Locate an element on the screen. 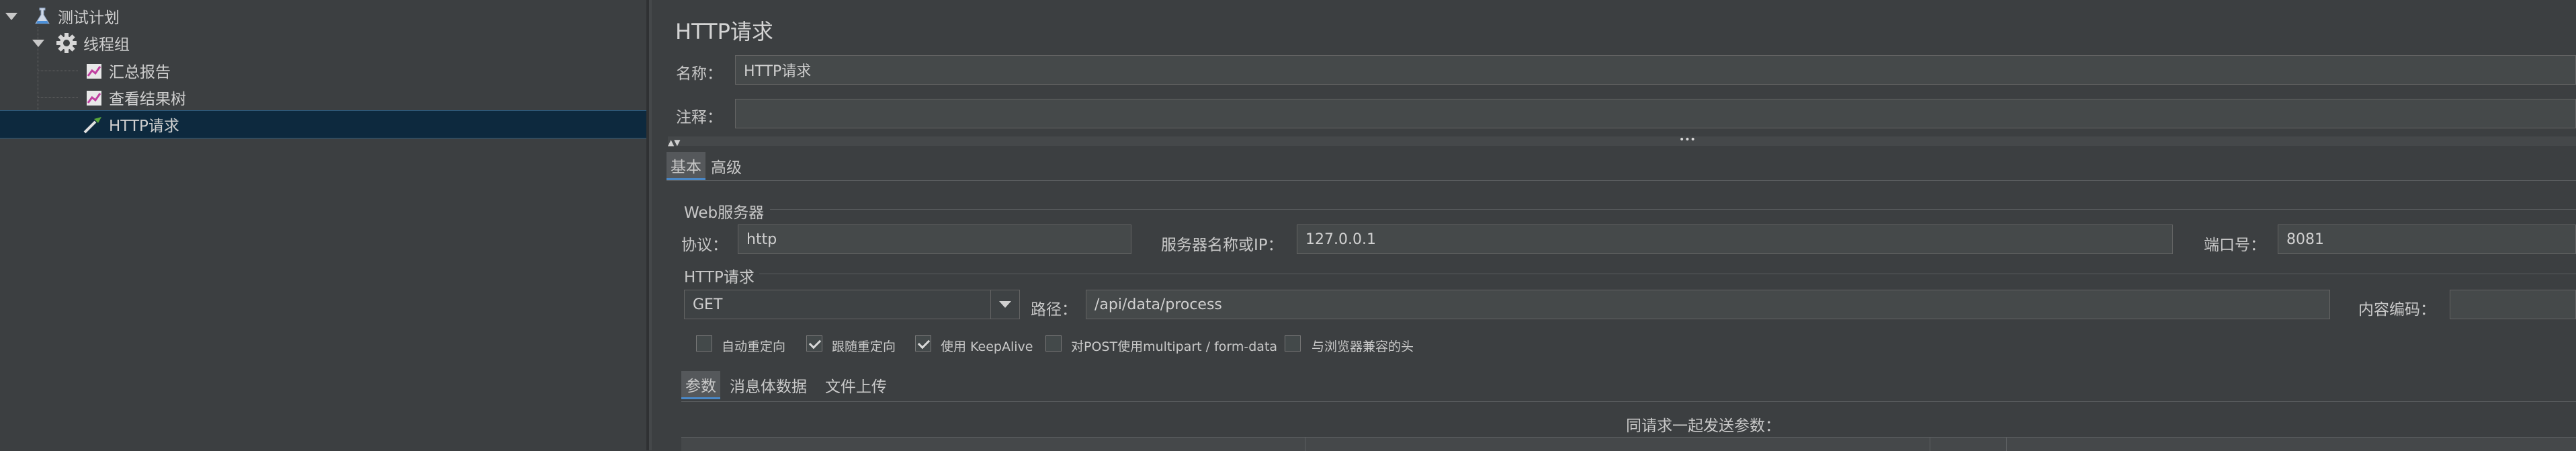  page-title: HTTP请求 is located at coordinates (724, 31).